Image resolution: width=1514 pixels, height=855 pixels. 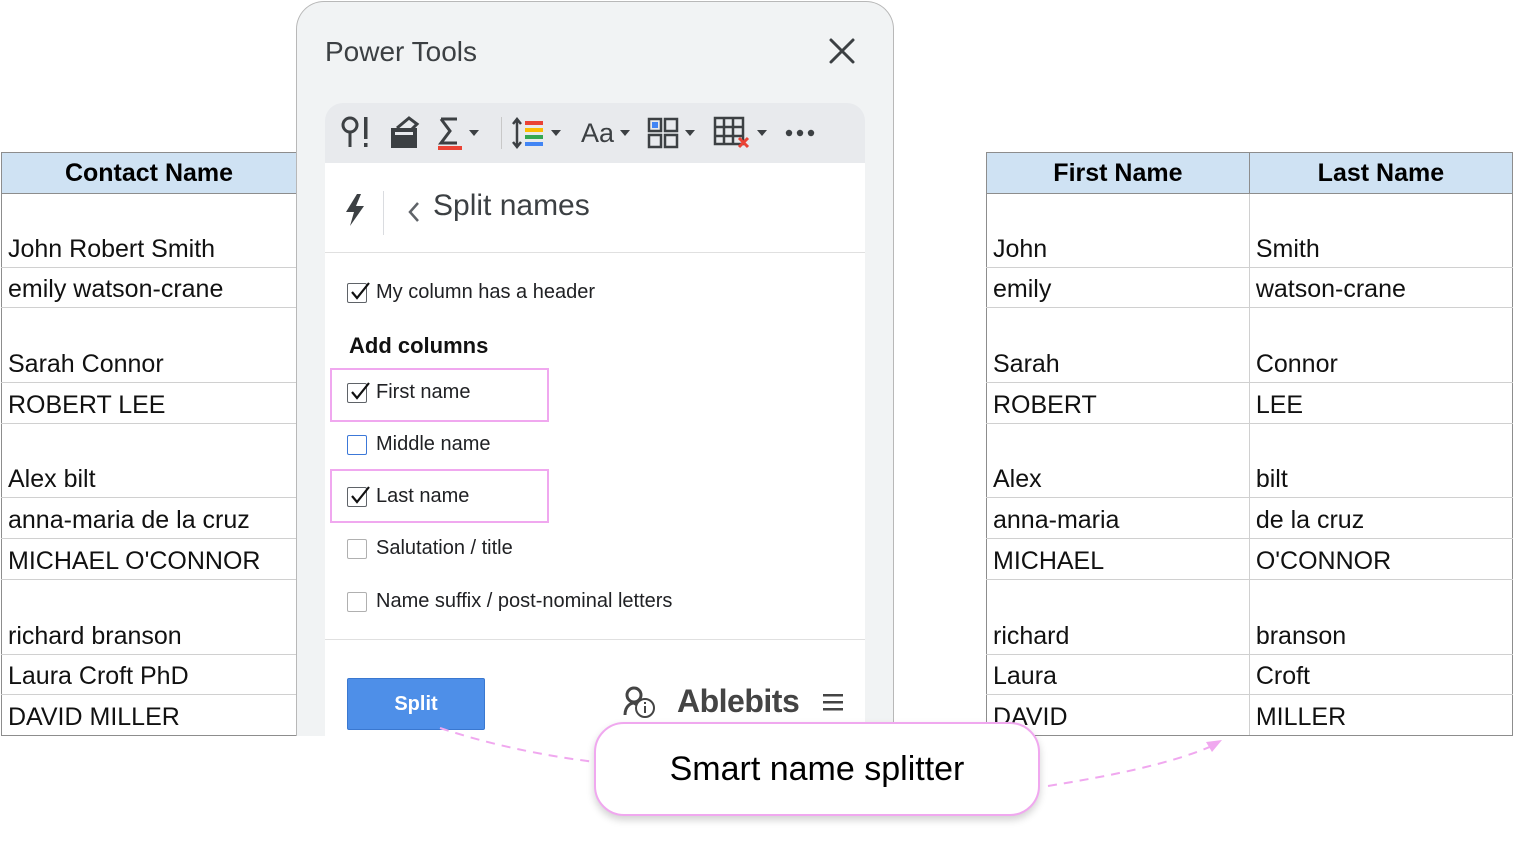 I want to click on callout-text: Smart name splitter, so click(x=817, y=768).